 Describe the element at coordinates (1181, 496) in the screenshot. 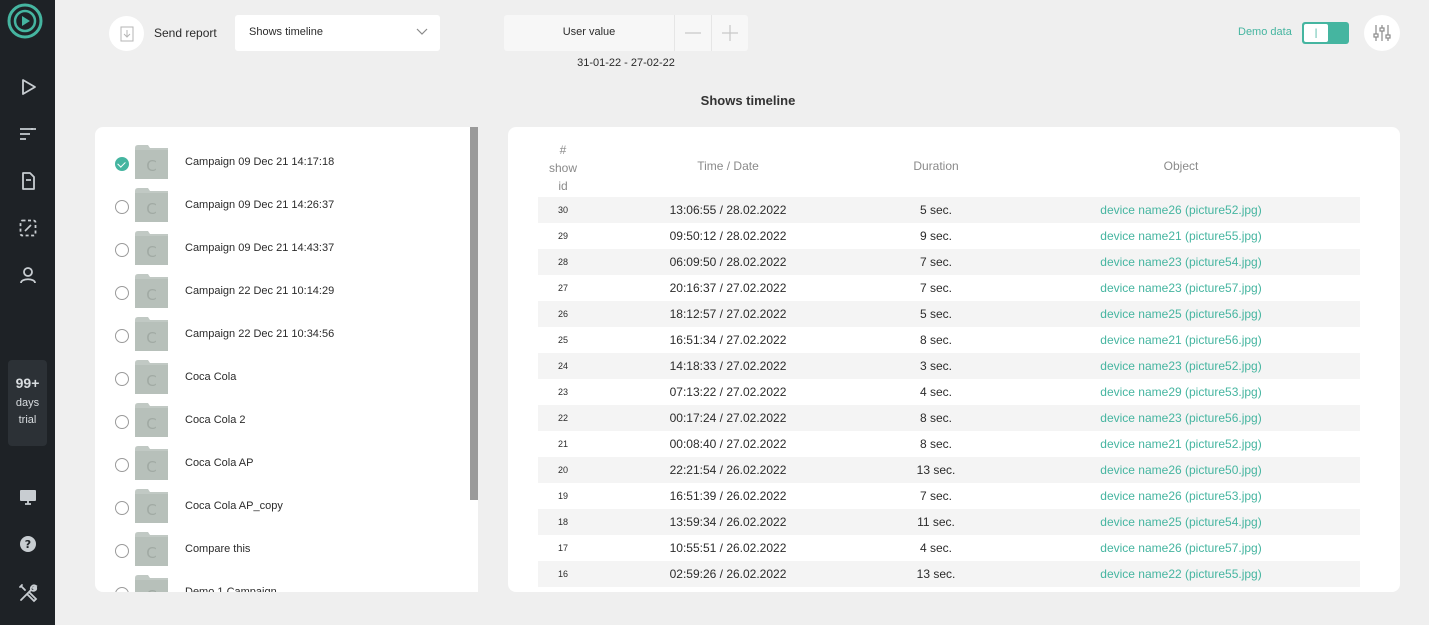

I see `cell-object-link: device name26 (picture53.jpg)` at that location.